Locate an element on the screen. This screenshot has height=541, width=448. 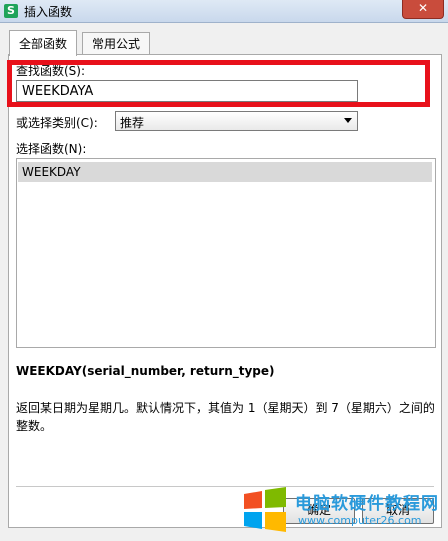
ok-button: 确定 is located at coordinates (319, 511).